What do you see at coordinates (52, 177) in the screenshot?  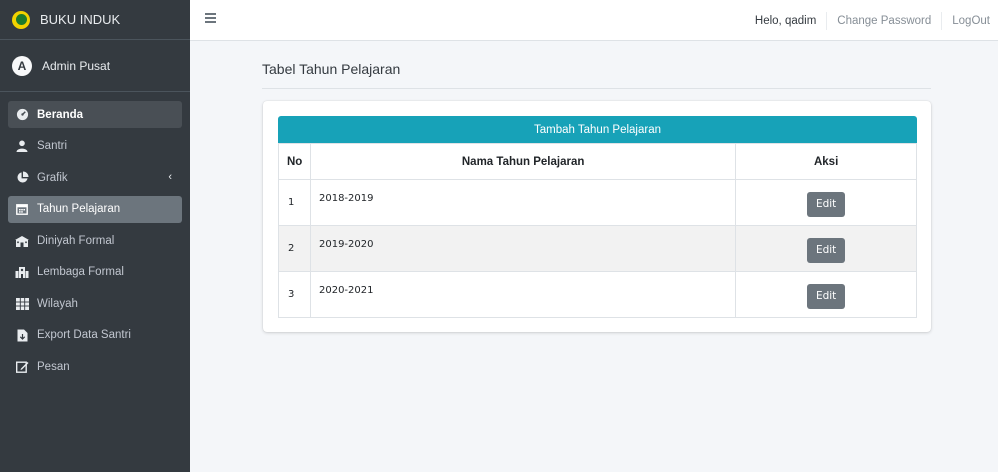 I see `sidebar-item-label: Grafik` at bounding box center [52, 177].